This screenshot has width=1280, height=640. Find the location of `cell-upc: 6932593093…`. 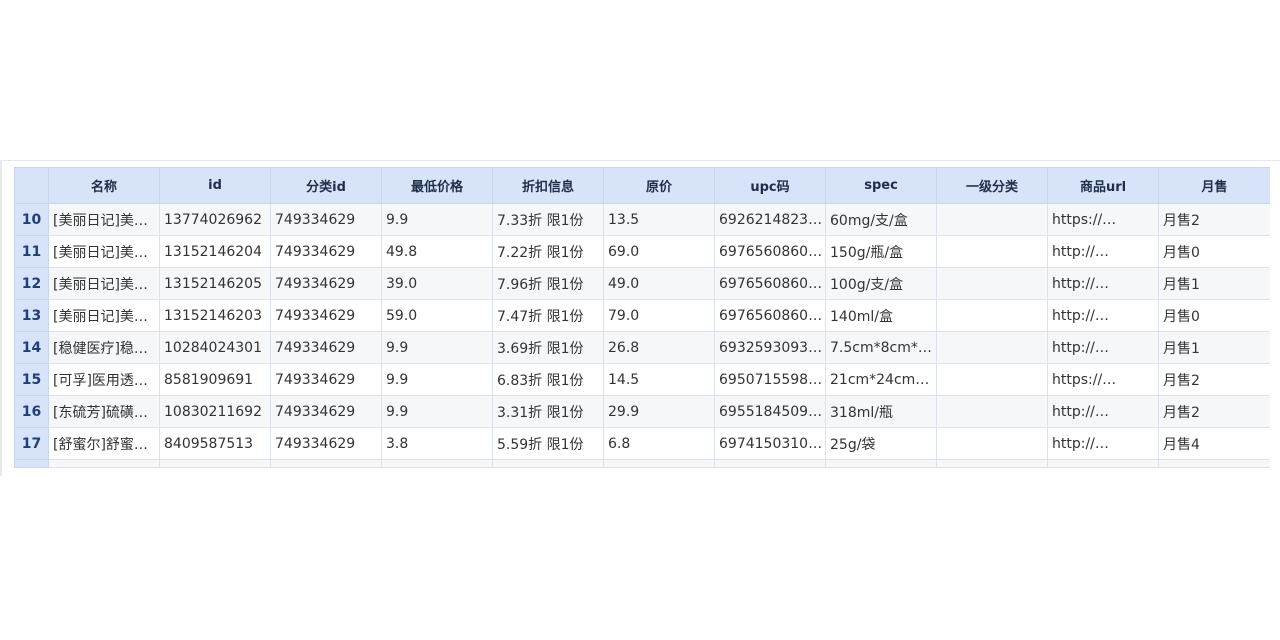

cell-upc: 6932593093… is located at coordinates (770, 347).